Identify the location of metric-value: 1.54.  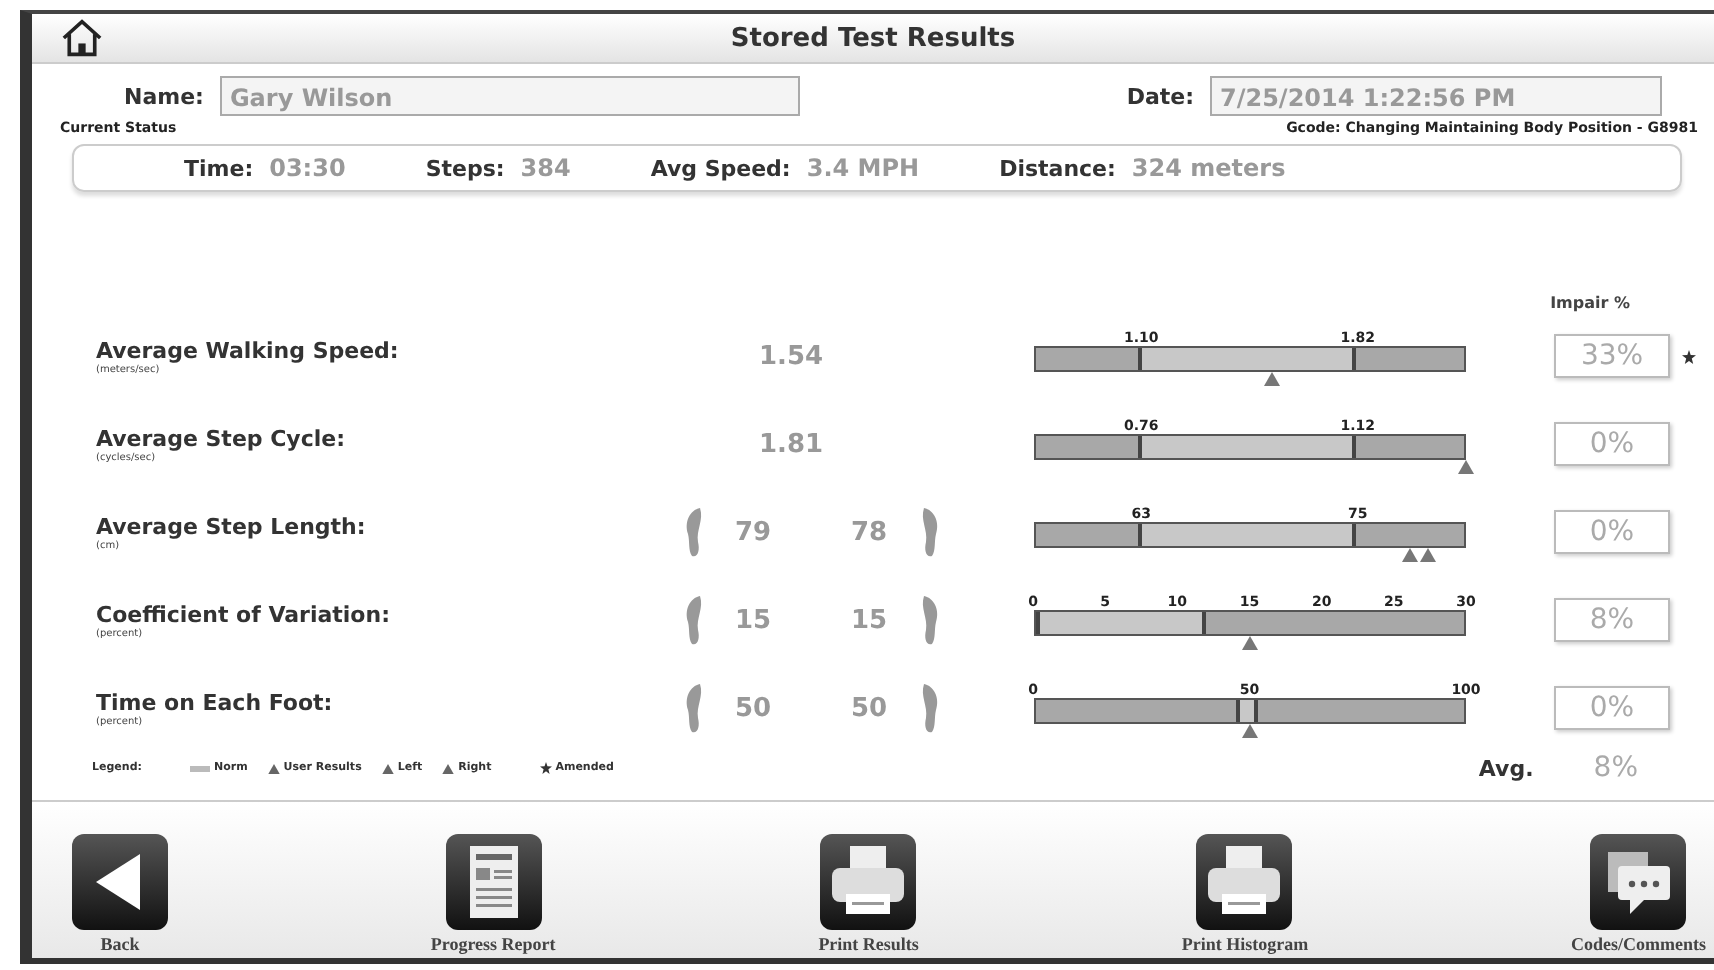
(791, 356).